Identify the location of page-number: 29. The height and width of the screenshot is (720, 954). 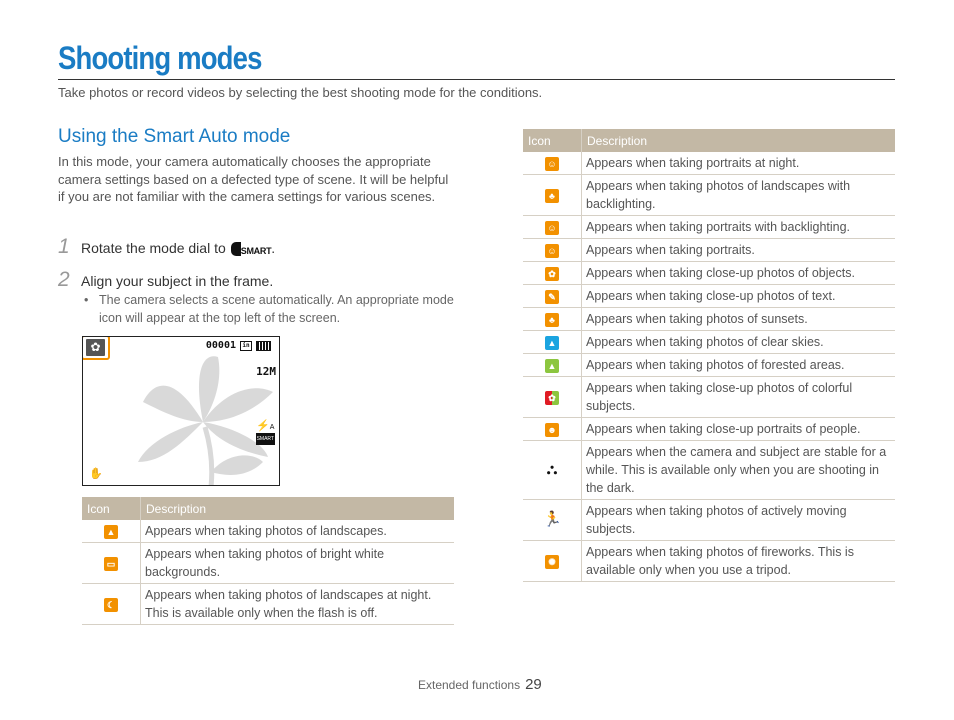
(533, 684).